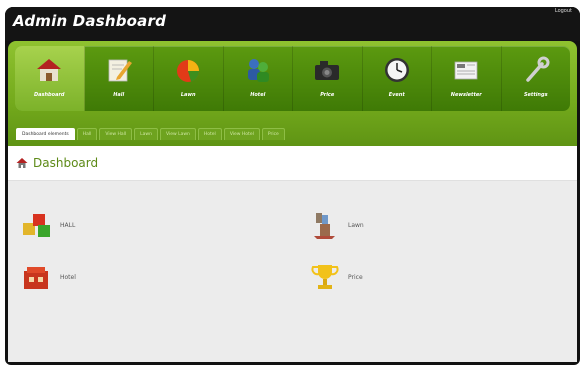  Describe the element at coordinates (325, 277) in the screenshot. I see `trophy-icon` at that location.